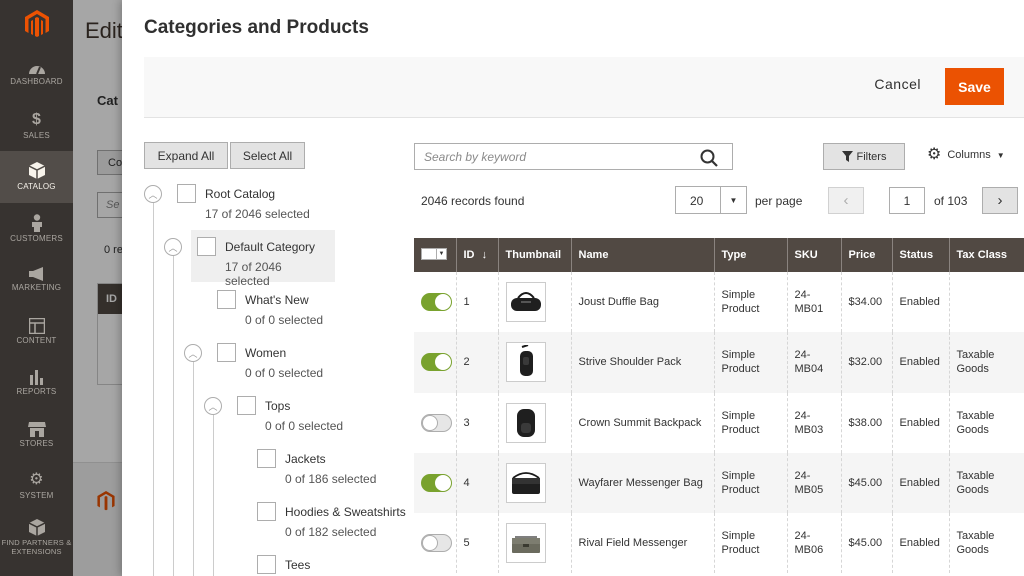 This screenshot has width=1024, height=576. Describe the element at coordinates (814, 543) in the screenshot. I see `sku-cell: 24-MB06` at that location.